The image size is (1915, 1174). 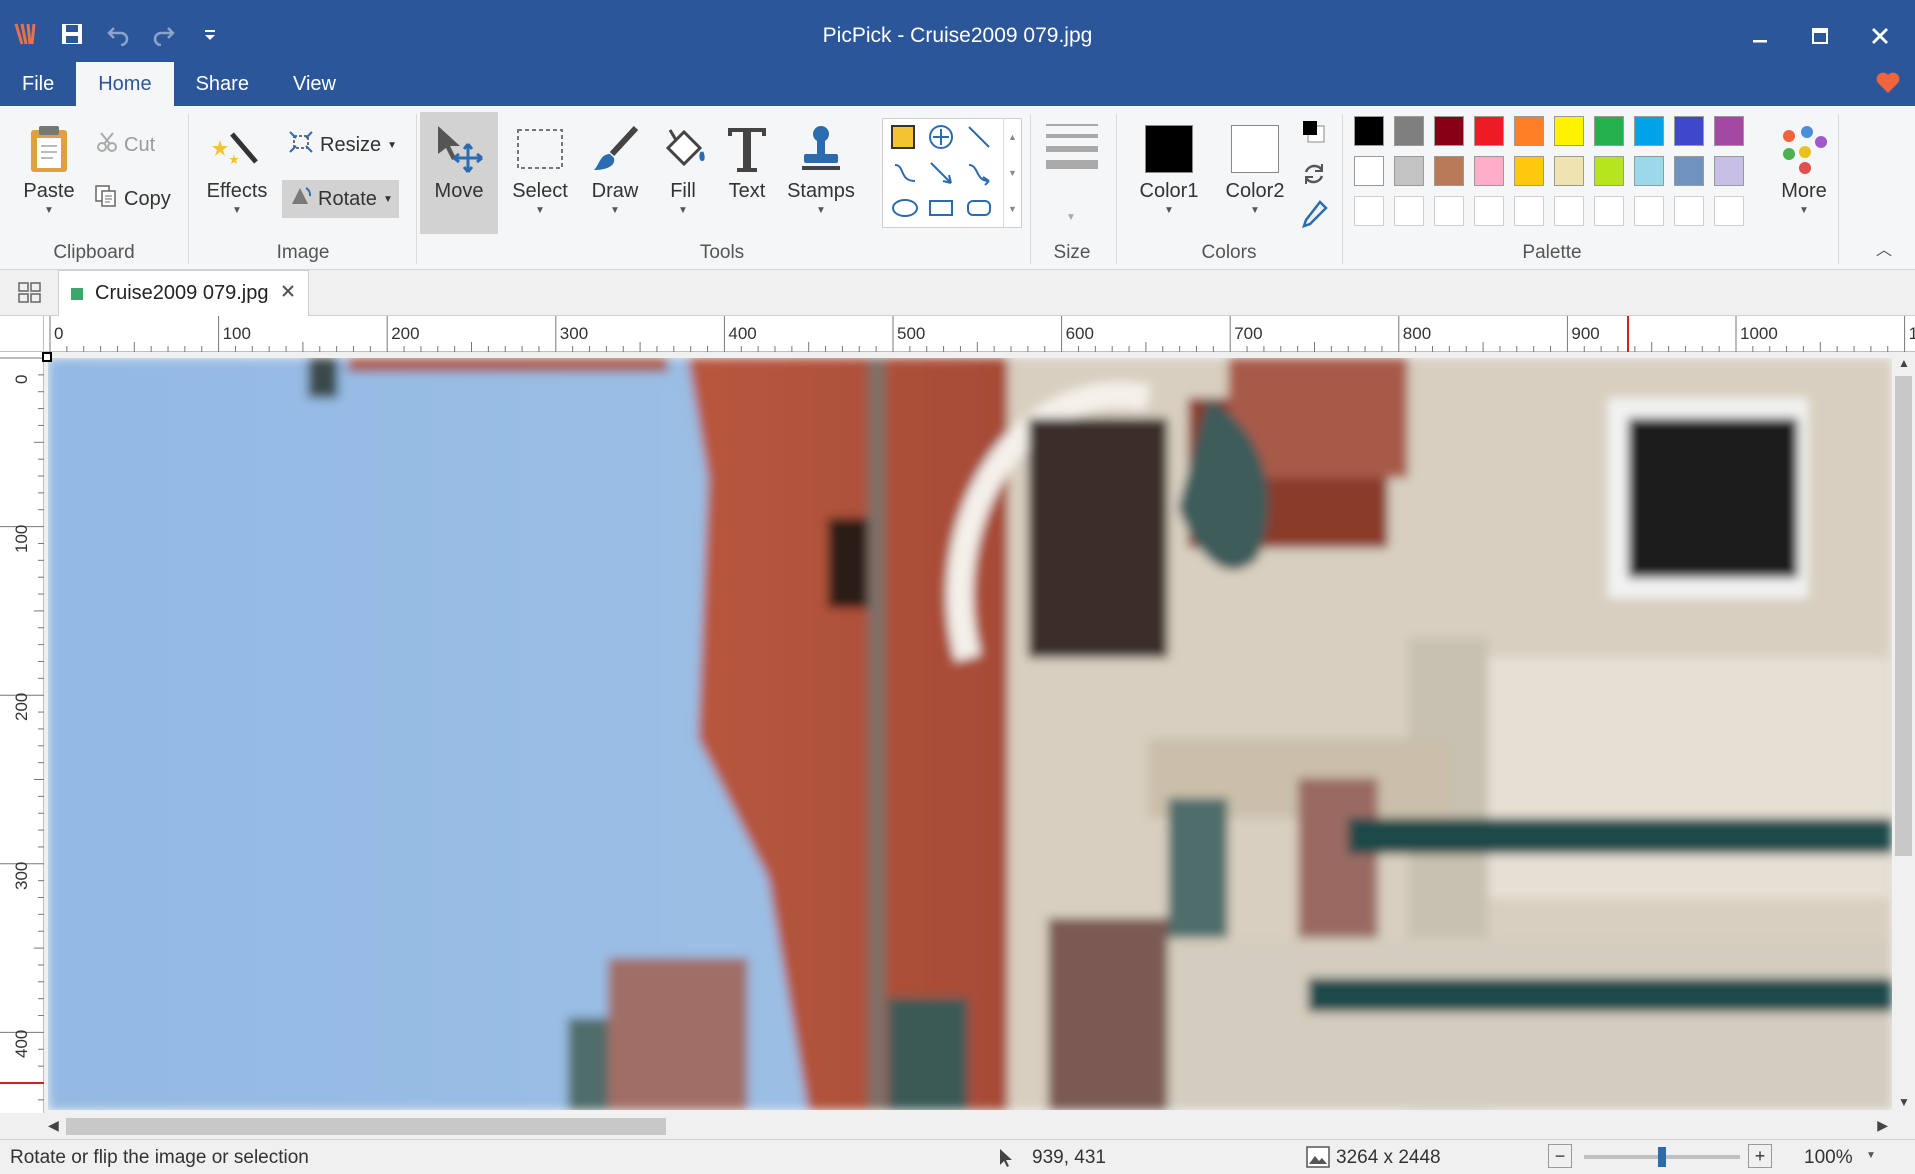 I want to click on zoom-slider-thumb, so click(x=1662, y=1157).